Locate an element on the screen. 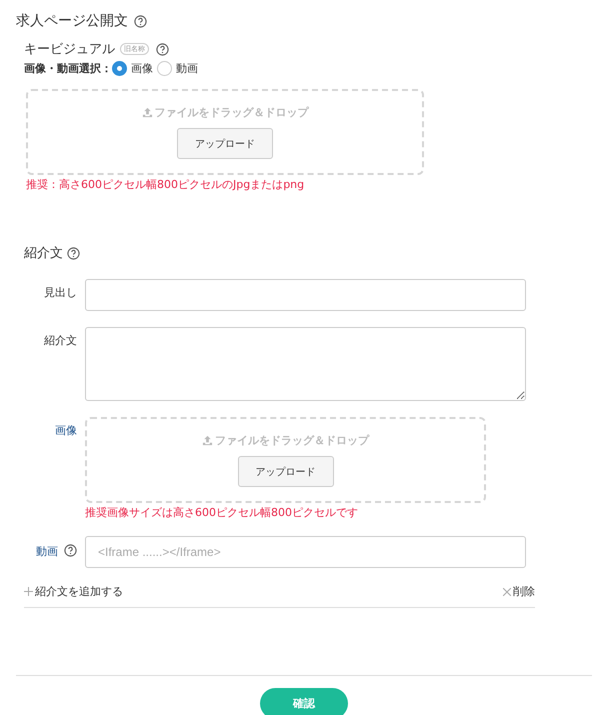  field-label: 動画 is located at coordinates (47, 551).